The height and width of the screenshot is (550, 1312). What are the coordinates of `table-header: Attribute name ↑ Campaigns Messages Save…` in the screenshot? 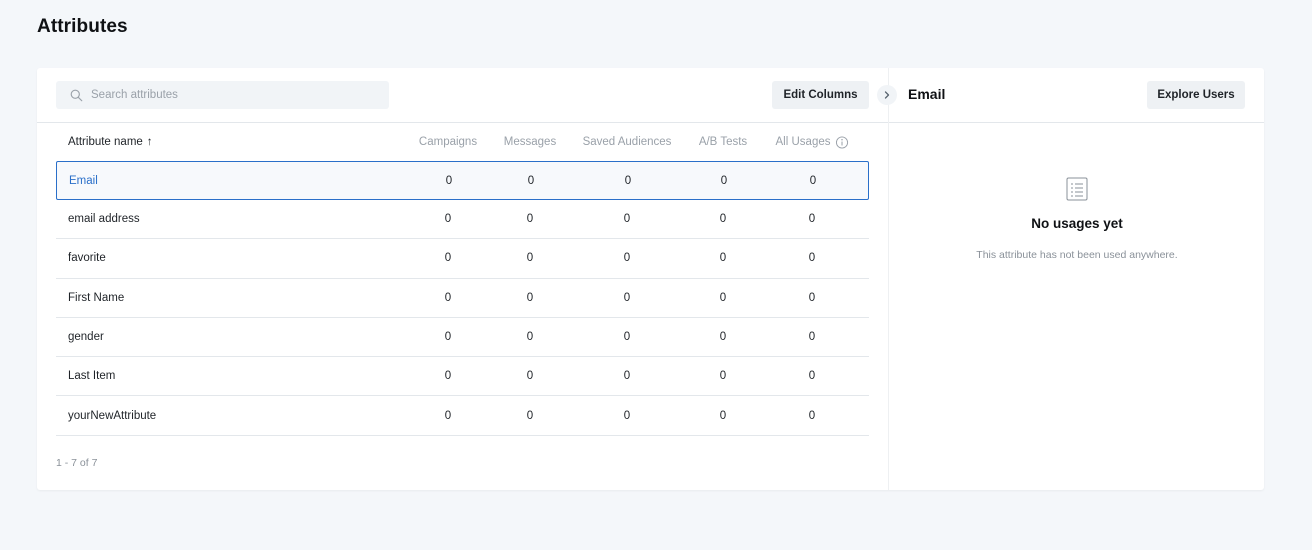 It's located at (462, 142).